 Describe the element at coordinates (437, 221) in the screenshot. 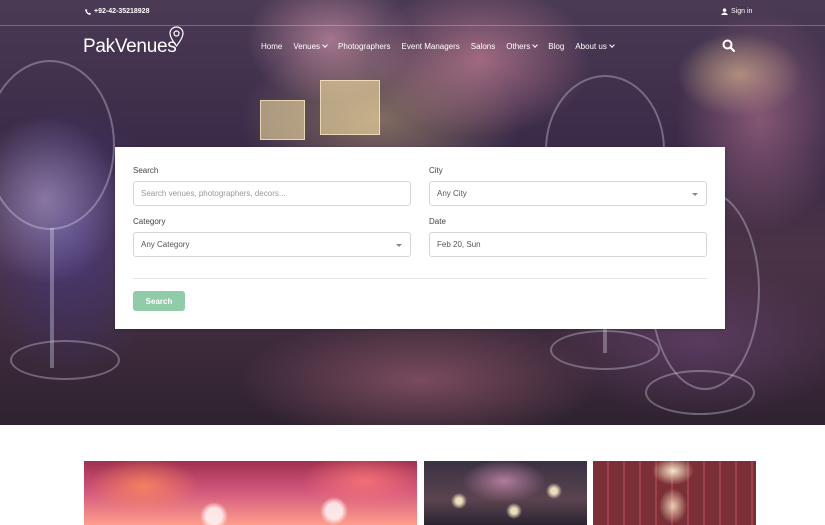

I see `date-label: Date` at that location.